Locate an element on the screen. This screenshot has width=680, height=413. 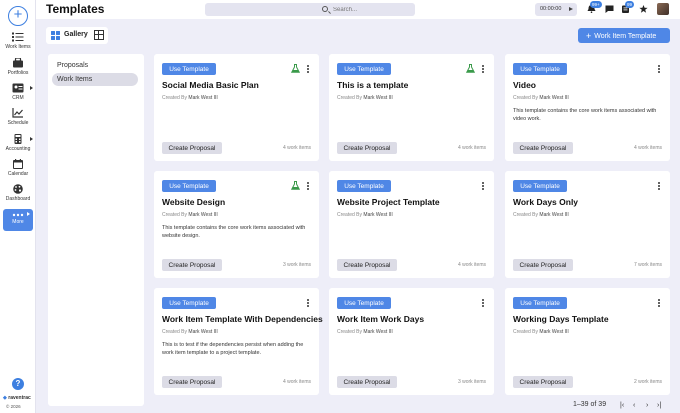
card-title: Work Item Template With Dependencies is located at coordinates (242, 319).